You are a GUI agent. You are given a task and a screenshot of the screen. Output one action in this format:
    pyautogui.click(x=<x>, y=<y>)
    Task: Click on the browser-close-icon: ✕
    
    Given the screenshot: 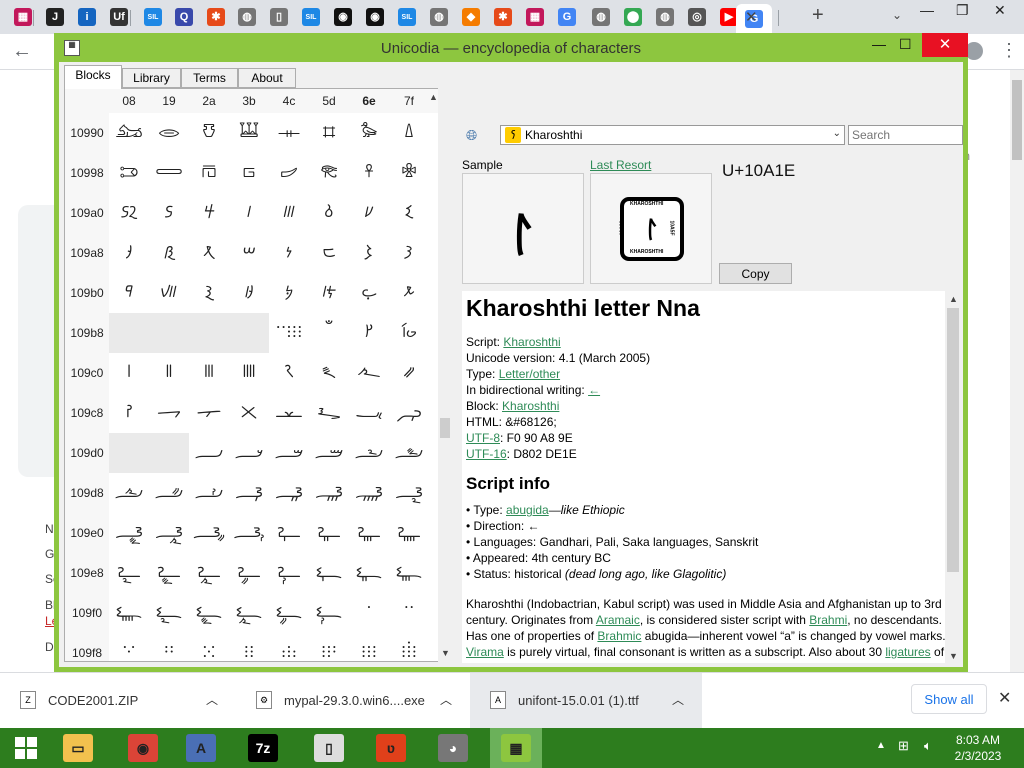 What is the action you would take?
    pyautogui.click(x=1000, y=10)
    